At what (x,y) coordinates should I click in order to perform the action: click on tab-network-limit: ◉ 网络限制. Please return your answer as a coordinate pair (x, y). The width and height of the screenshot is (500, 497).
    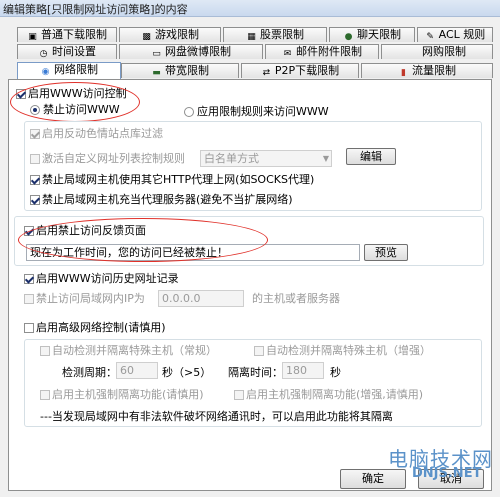
    Looking at the image, I should click on (69, 70).